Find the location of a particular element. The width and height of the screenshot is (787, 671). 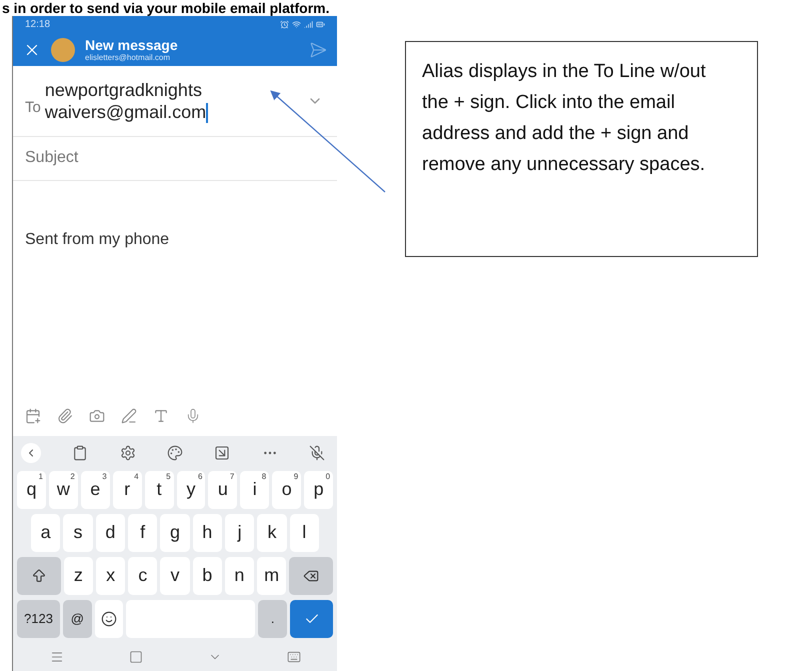

account-email: elisletters@hotmail.com is located at coordinates (128, 57).